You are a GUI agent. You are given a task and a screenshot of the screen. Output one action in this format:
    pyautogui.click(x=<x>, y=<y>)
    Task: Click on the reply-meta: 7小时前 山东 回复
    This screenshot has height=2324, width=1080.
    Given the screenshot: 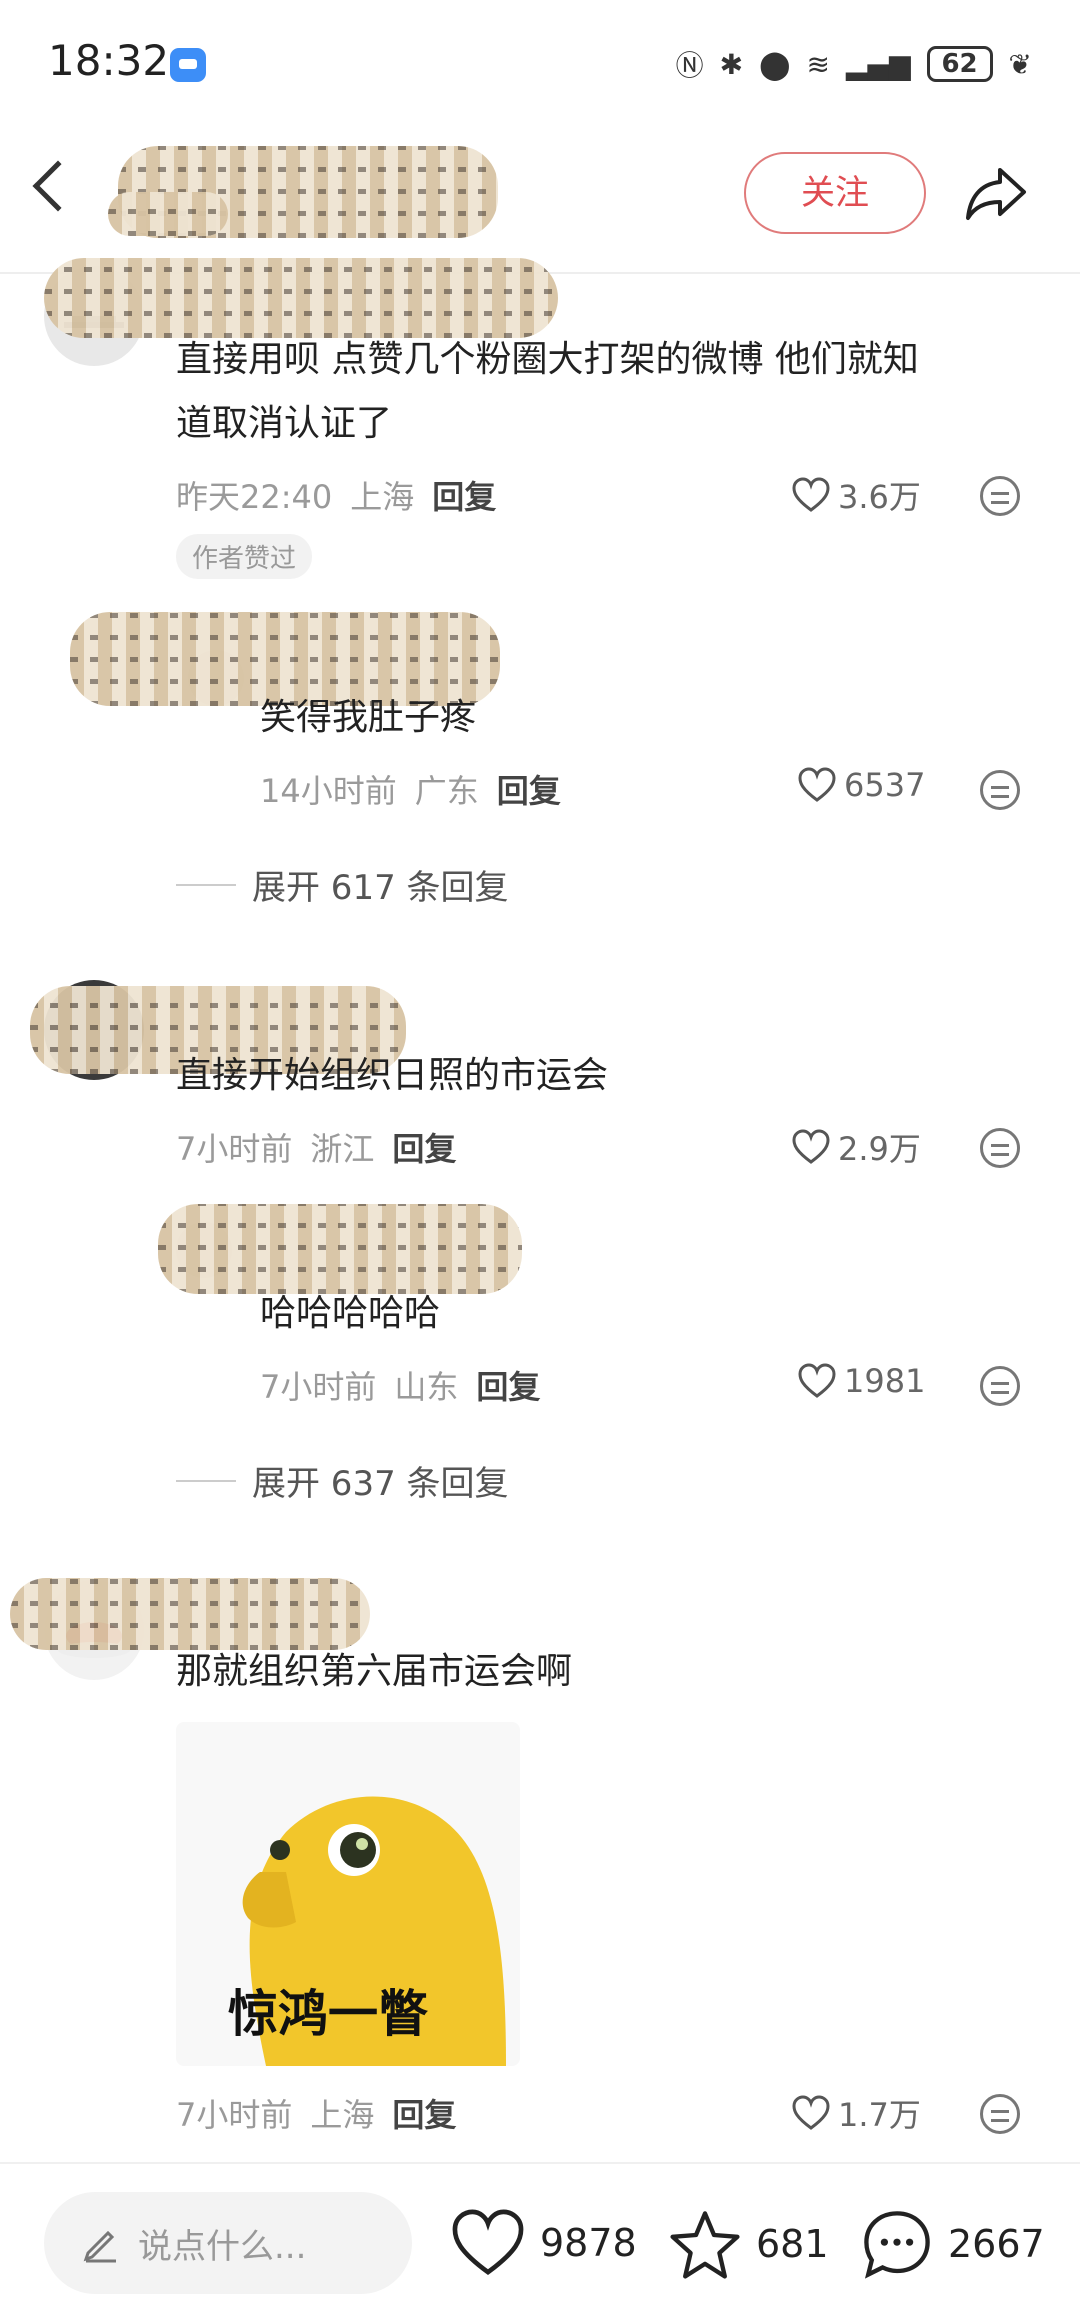 What is the action you would take?
    pyautogui.click(x=400, y=1385)
    